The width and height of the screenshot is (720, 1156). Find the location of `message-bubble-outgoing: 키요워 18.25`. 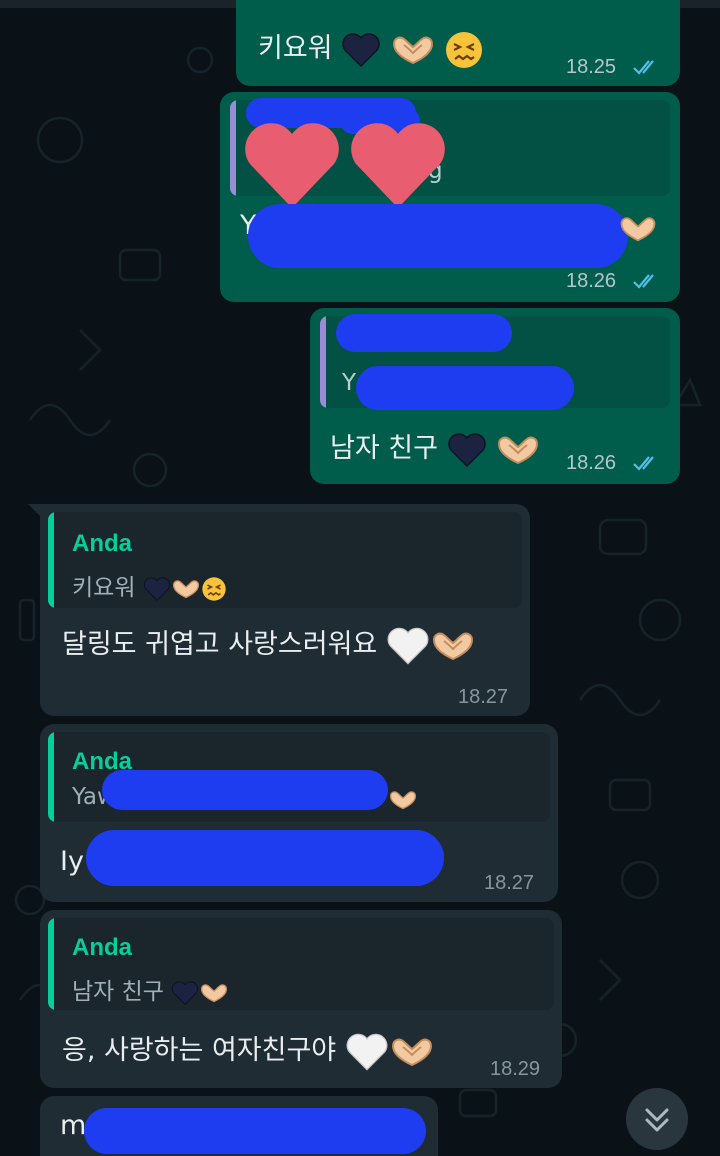

message-bubble-outgoing: 키요워 18.25 is located at coordinates (458, 43).